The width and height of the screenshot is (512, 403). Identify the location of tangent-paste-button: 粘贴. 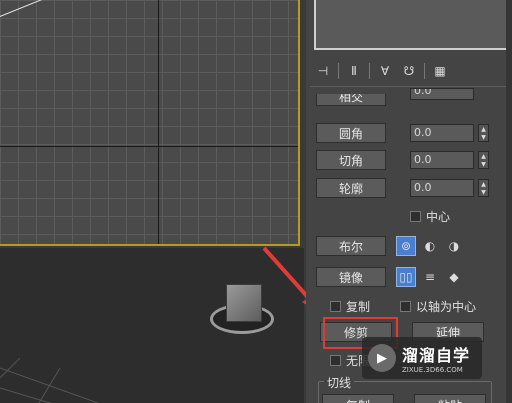
(450, 398).